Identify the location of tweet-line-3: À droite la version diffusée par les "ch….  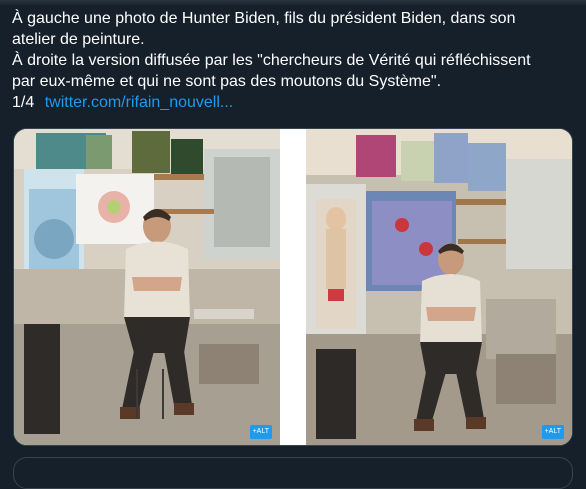
(271, 60).